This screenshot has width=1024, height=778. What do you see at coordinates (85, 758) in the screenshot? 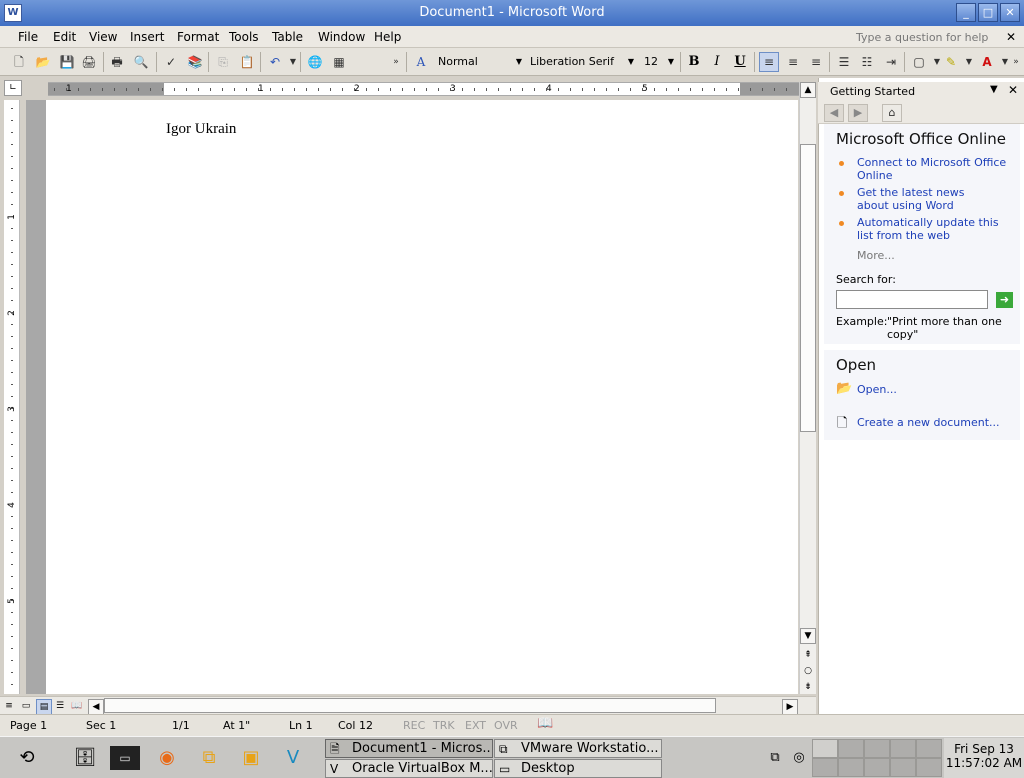
I see `file-manager-icon: 🗄` at bounding box center [85, 758].